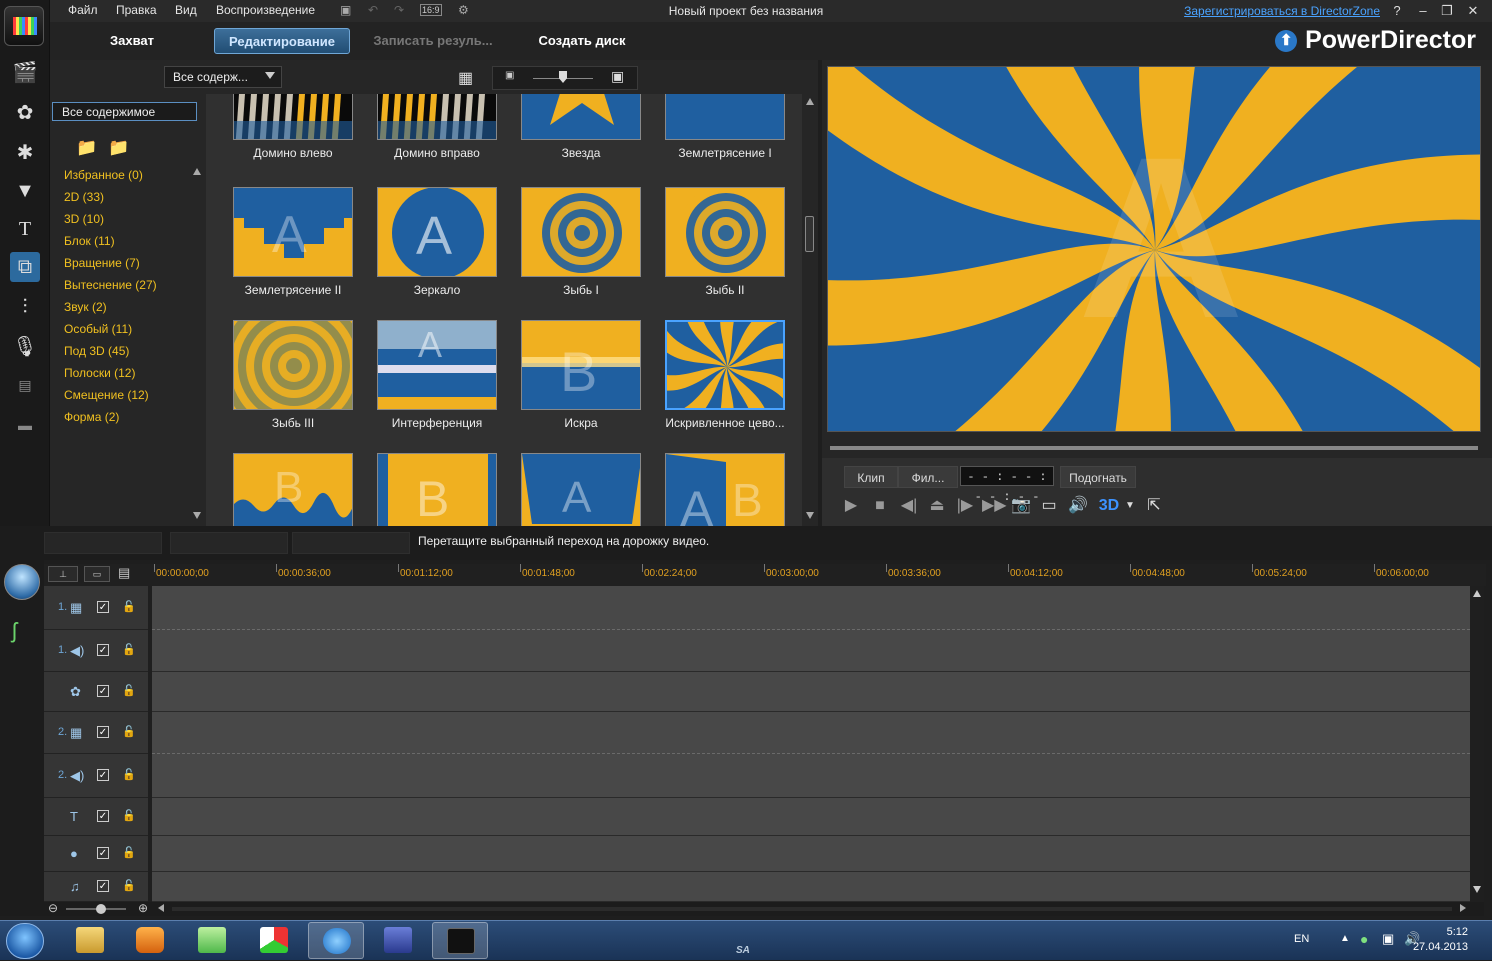 This screenshot has width=1492, height=961. I want to click on media-room-icon: 🎬, so click(25, 73).